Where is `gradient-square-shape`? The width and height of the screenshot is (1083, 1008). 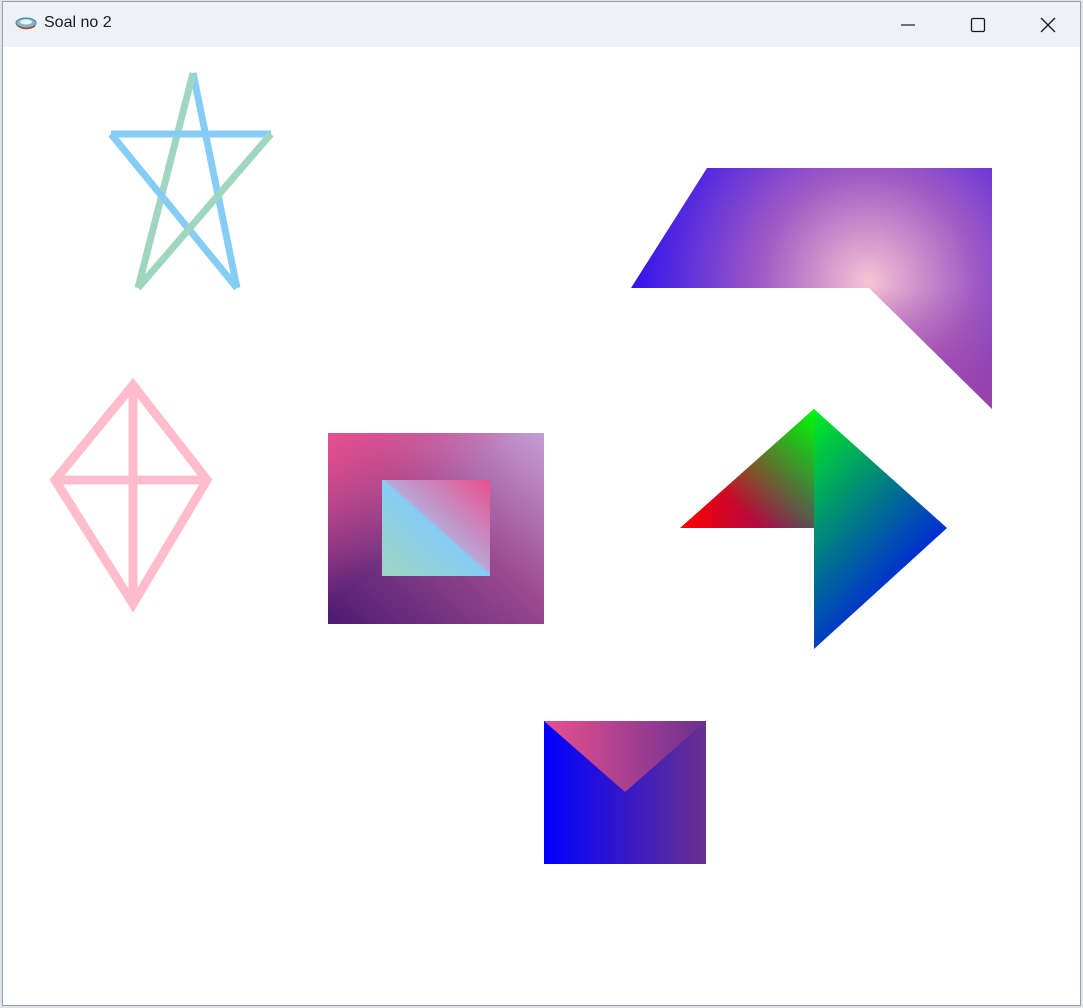 gradient-square-shape is located at coordinates (436, 528).